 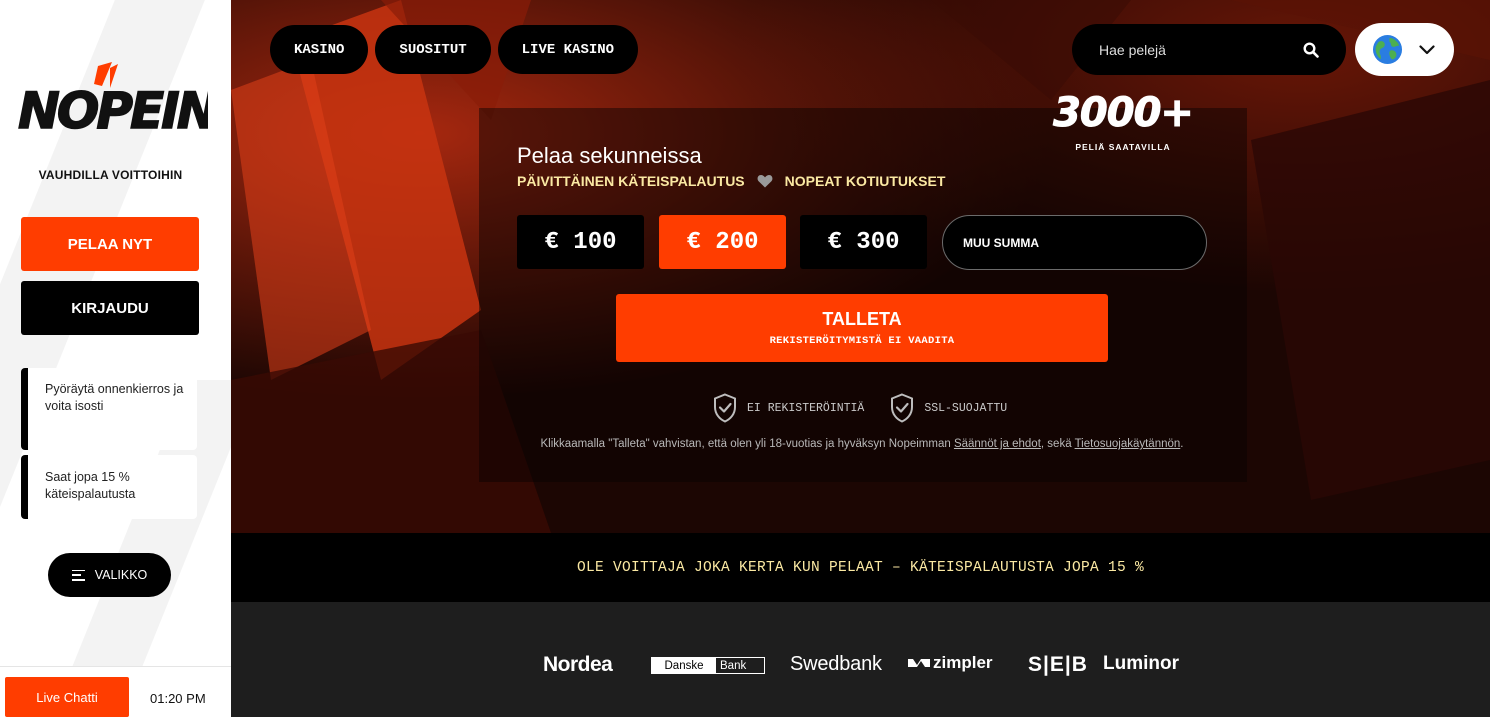 What do you see at coordinates (568, 49) in the screenshot?
I see `tab-live-kasino: LIVE KASINO` at bounding box center [568, 49].